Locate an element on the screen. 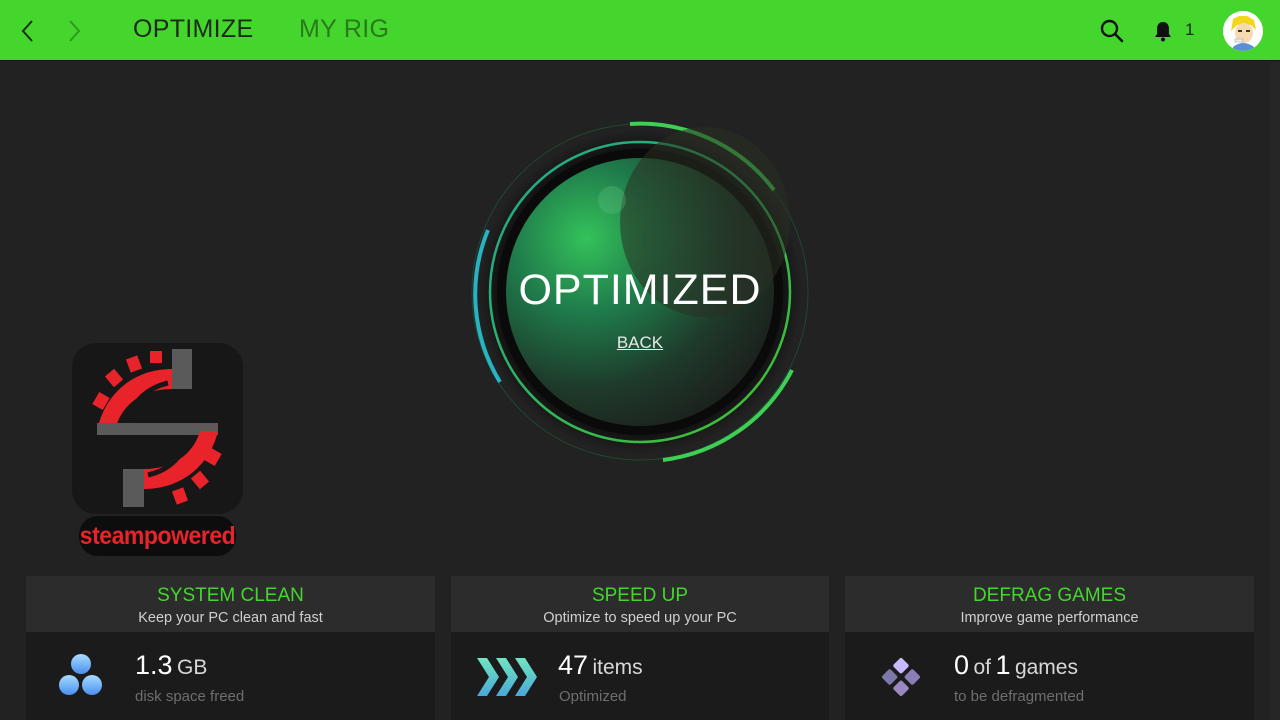 This screenshot has width=1280, height=720. items-optimized-unit: items is located at coordinates (617, 667).